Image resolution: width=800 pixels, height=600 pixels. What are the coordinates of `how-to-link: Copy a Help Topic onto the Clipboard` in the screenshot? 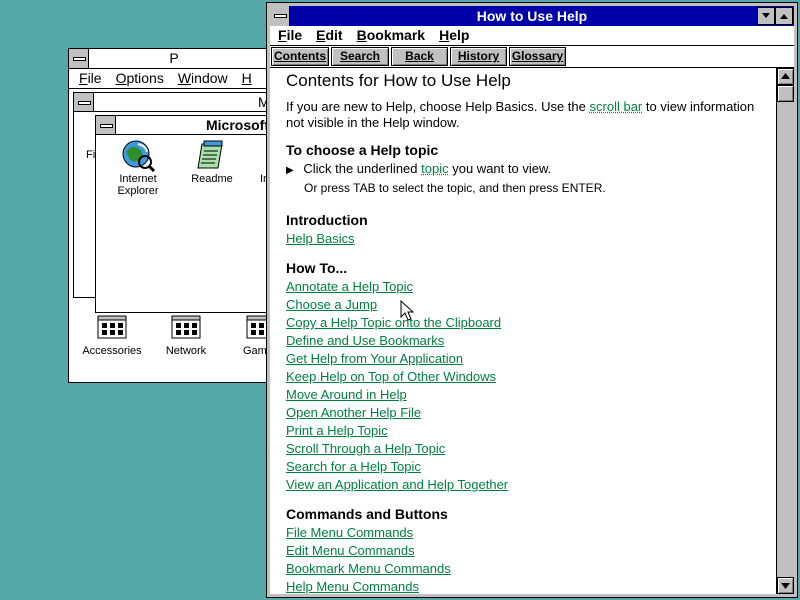 It's located at (393, 322).